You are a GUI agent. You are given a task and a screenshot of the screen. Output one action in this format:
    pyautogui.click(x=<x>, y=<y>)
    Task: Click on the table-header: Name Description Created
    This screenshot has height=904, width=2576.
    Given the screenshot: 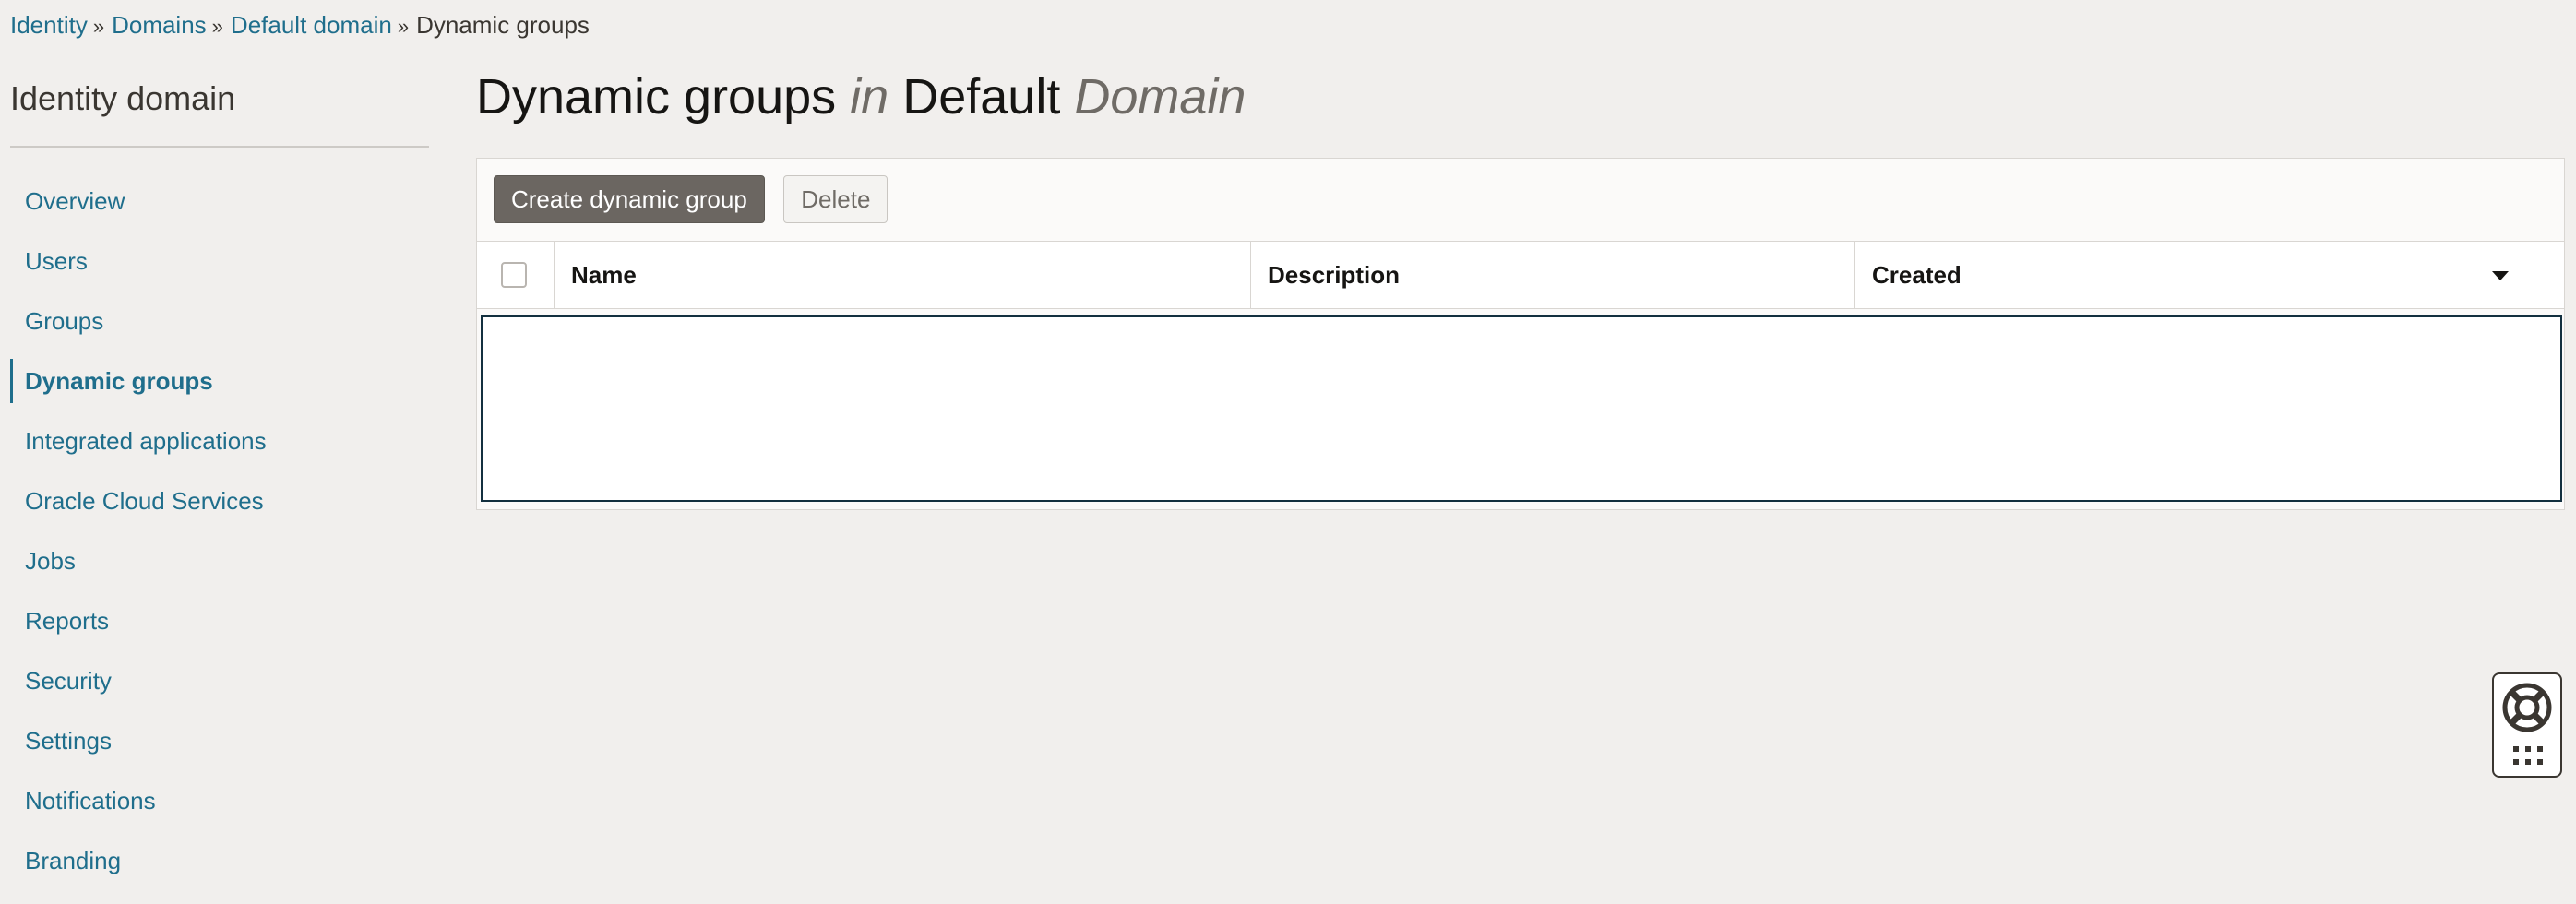 What is the action you would take?
    pyautogui.click(x=1521, y=275)
    